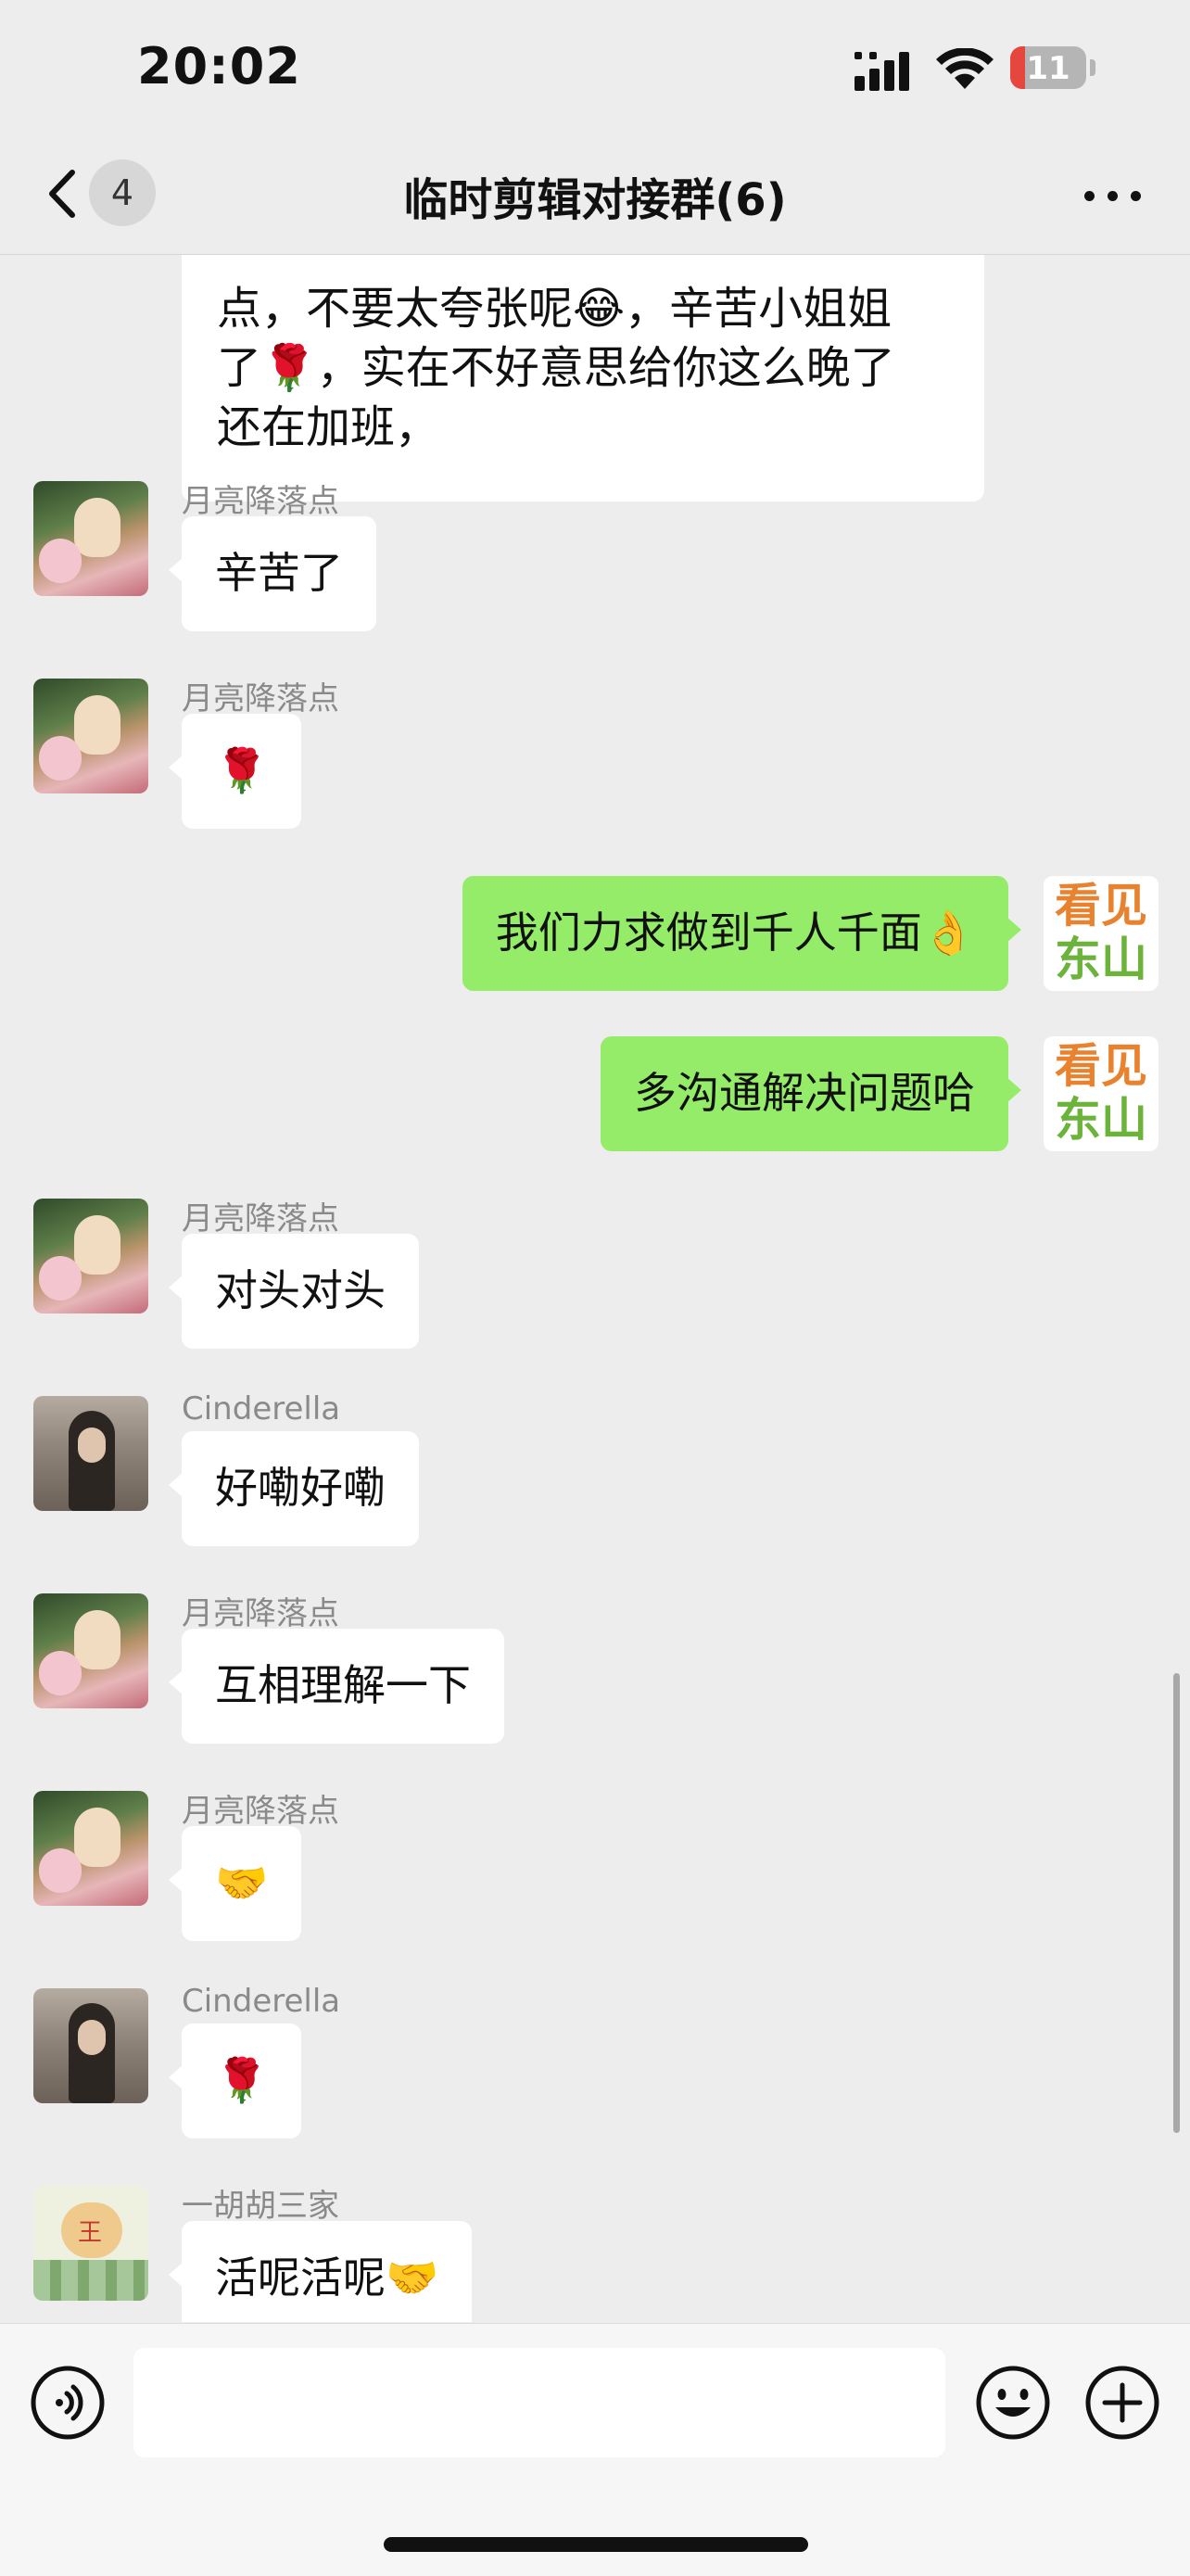 The image size is (1190, 2576). I want to click on battery-icon: 11, so click(1048, 67).